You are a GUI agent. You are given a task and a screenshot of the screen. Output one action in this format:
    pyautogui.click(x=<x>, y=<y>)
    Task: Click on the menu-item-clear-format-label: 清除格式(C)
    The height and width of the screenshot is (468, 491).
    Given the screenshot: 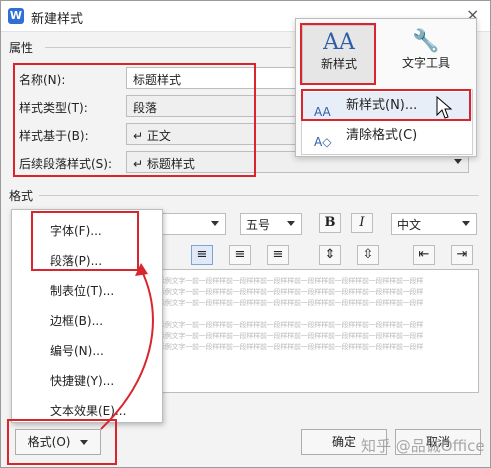 What is the action you would take?
    pyautogui.click(x=382, y=135)
    